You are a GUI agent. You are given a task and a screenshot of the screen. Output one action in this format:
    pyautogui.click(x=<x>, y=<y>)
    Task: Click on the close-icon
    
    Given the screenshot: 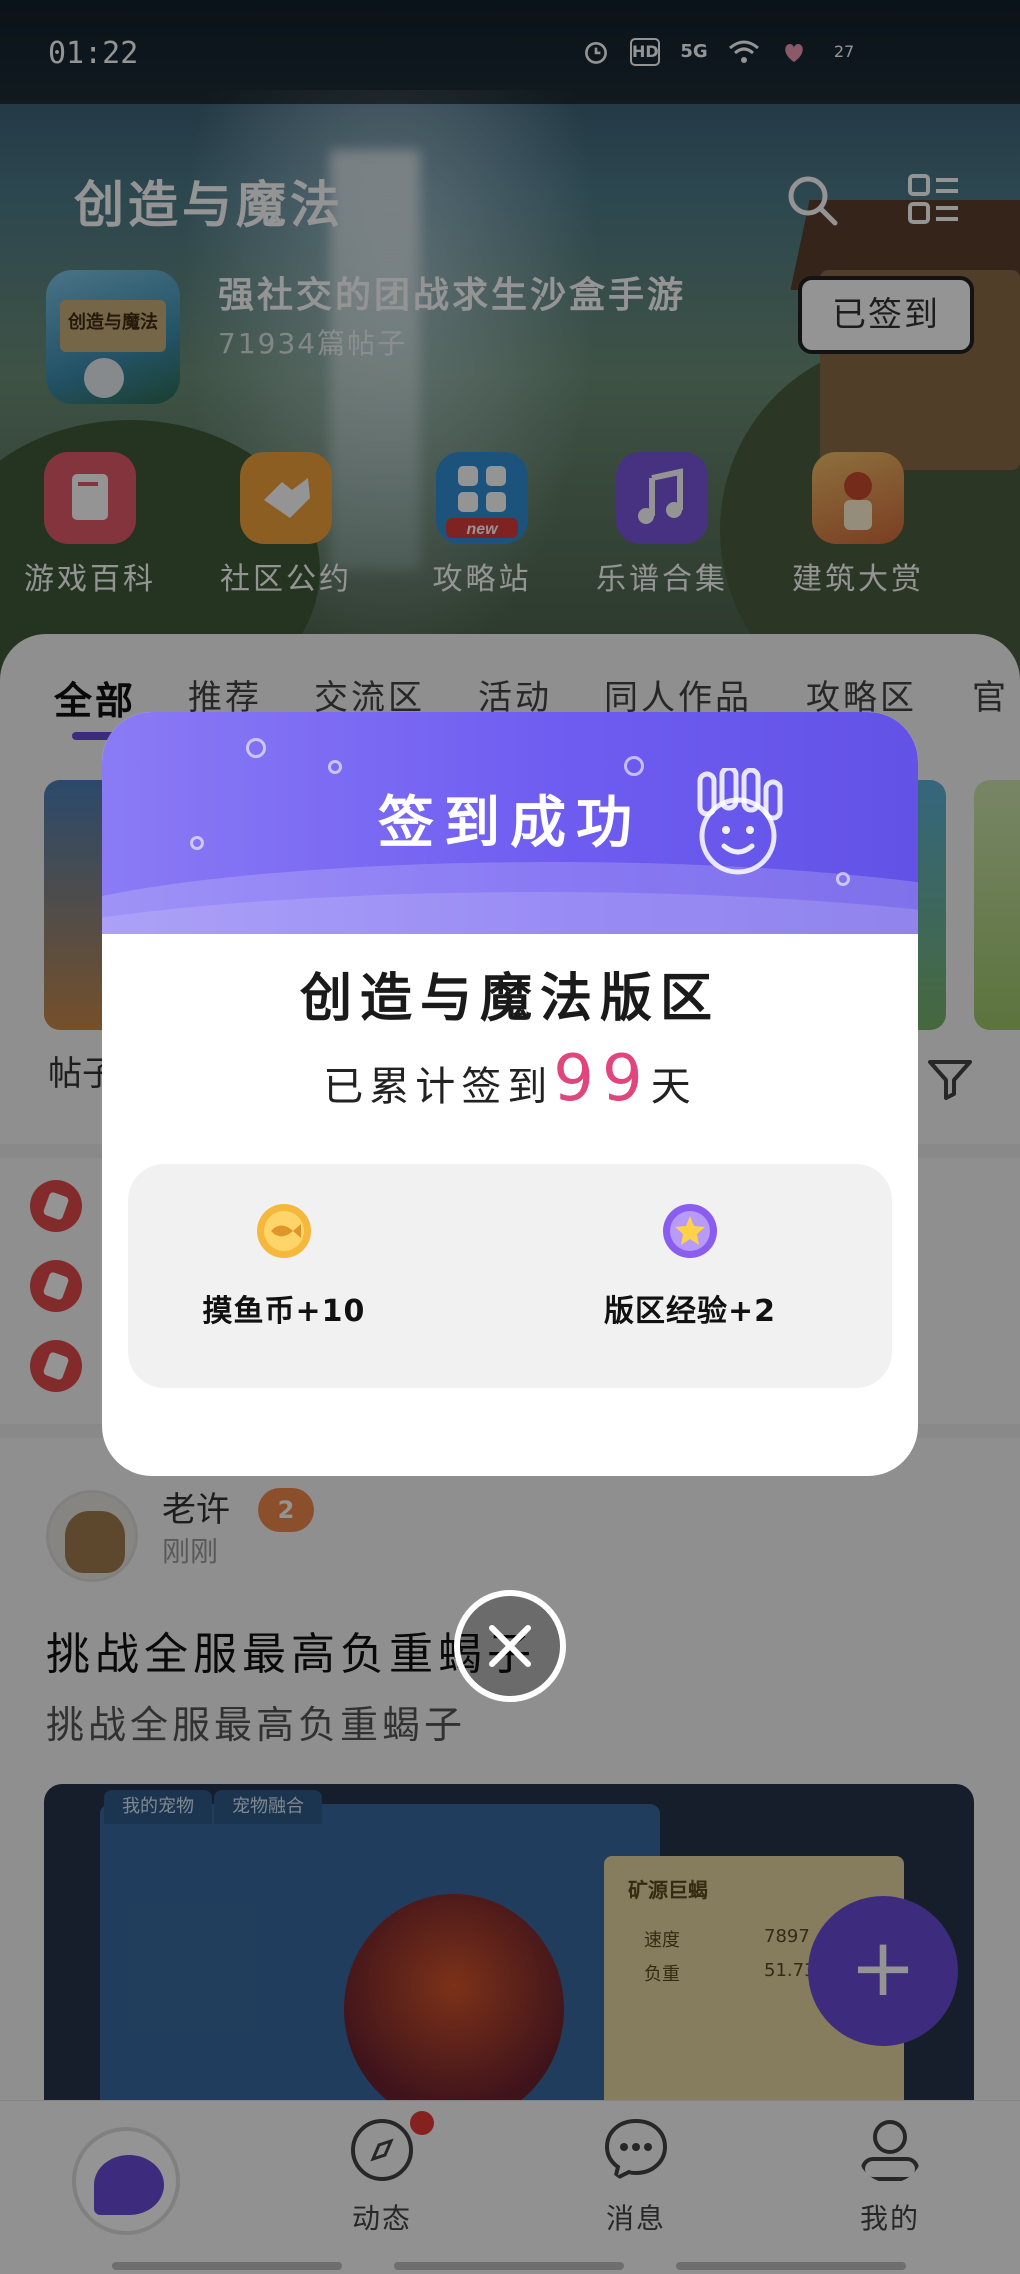 What is the action you would take?
    pyautogui.click(x=510, y=1646)
    